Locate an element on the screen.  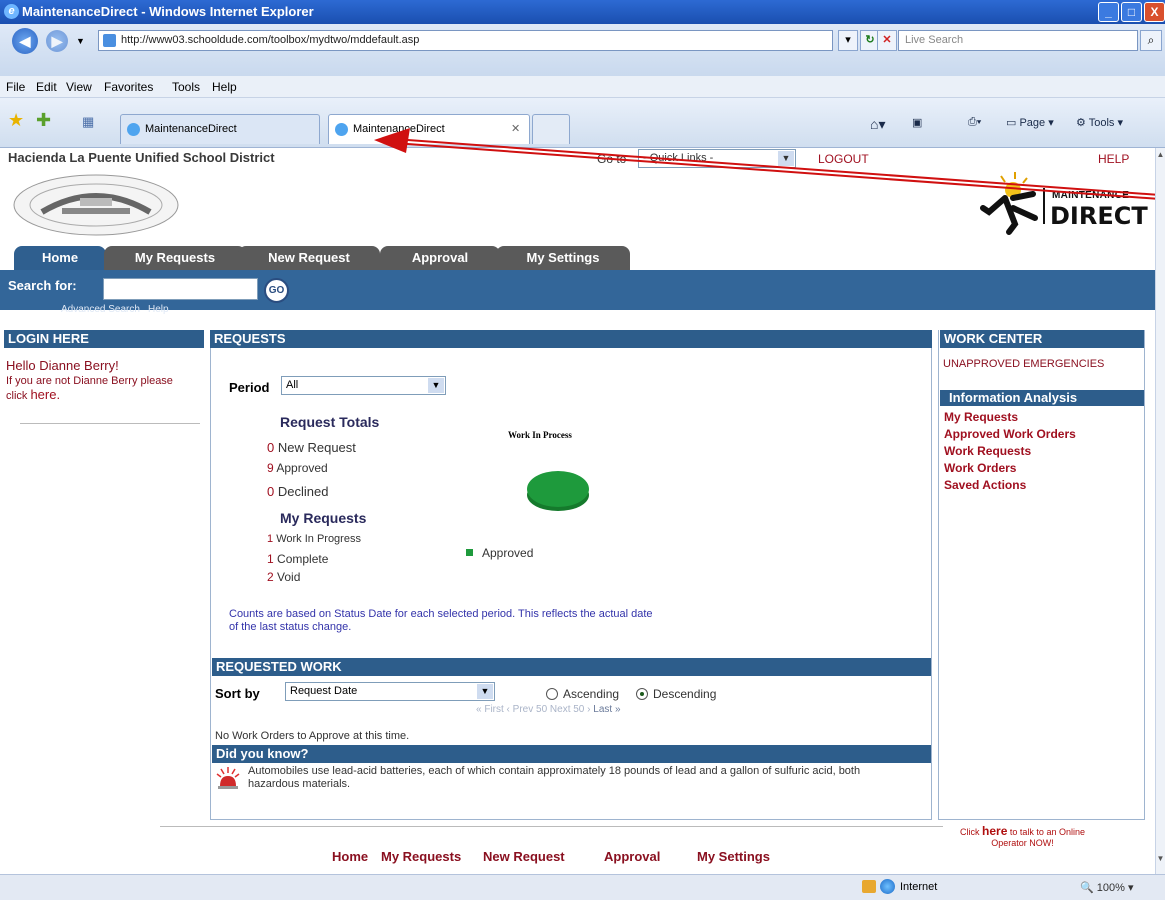
unapproved-emergencies-link: UNAPPROVED EMERGENCIES is located at coordinates (1023, 364).